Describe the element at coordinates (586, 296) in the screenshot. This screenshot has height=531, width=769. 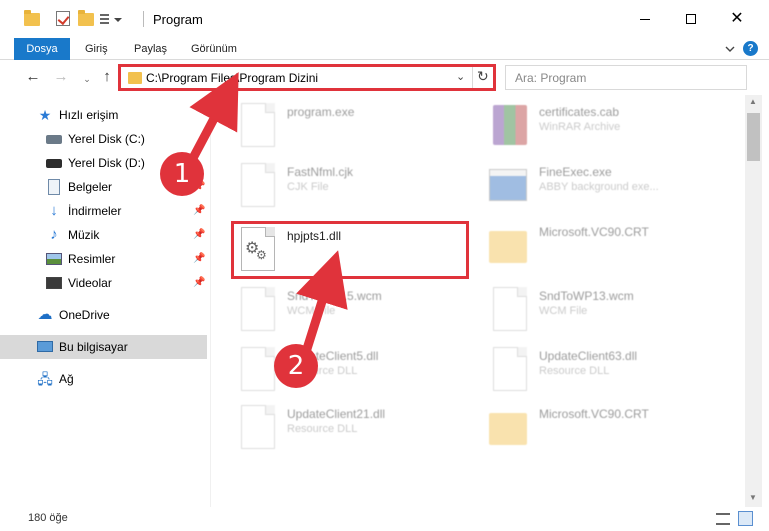
I see `file-name: SndToWP13.wcm` at that location.